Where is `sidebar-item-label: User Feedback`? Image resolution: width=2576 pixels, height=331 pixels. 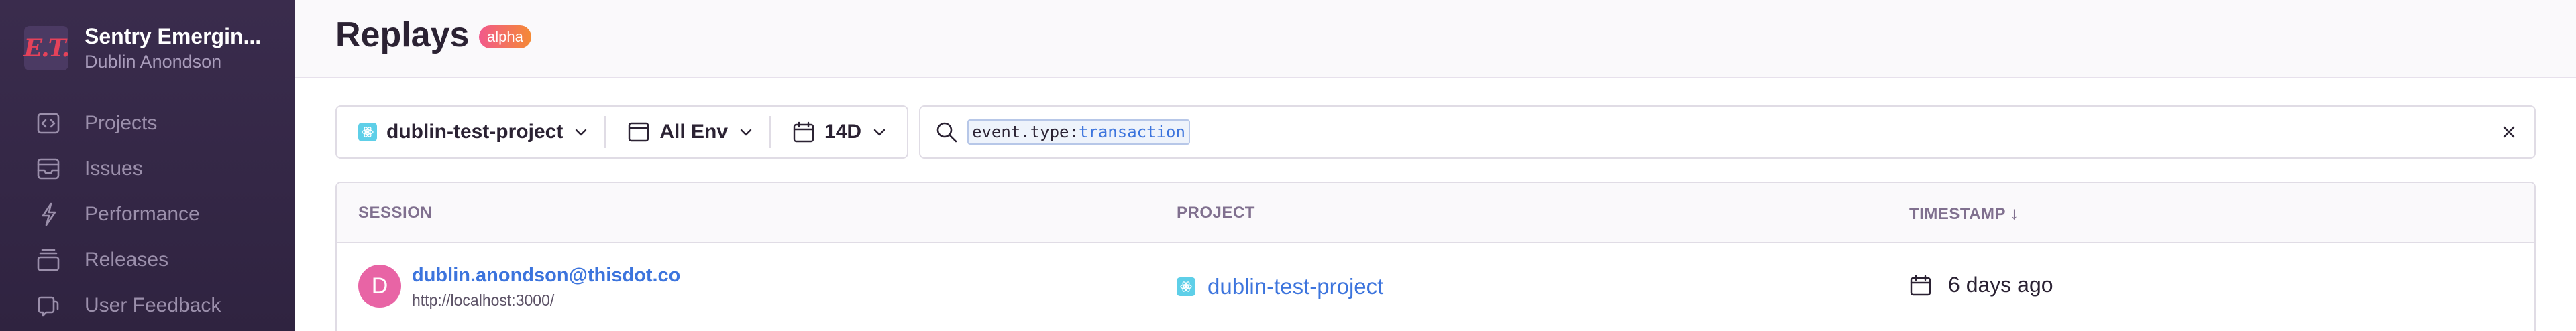 sidebar-item-label: User Feedback is located at coordinates (153, 305).